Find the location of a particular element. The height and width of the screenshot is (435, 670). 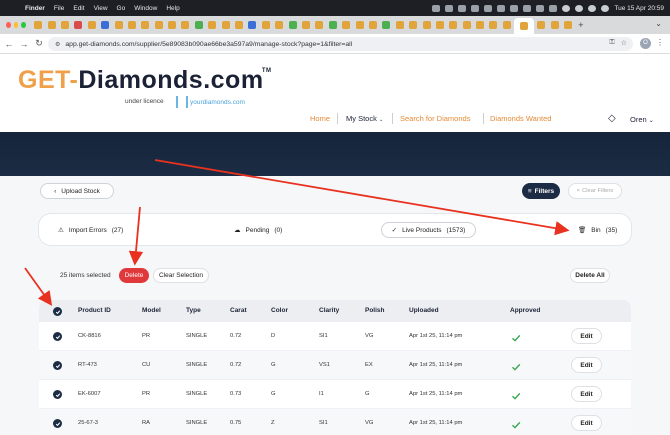

new-tab-icon: + is located at coordinates (580, 25).